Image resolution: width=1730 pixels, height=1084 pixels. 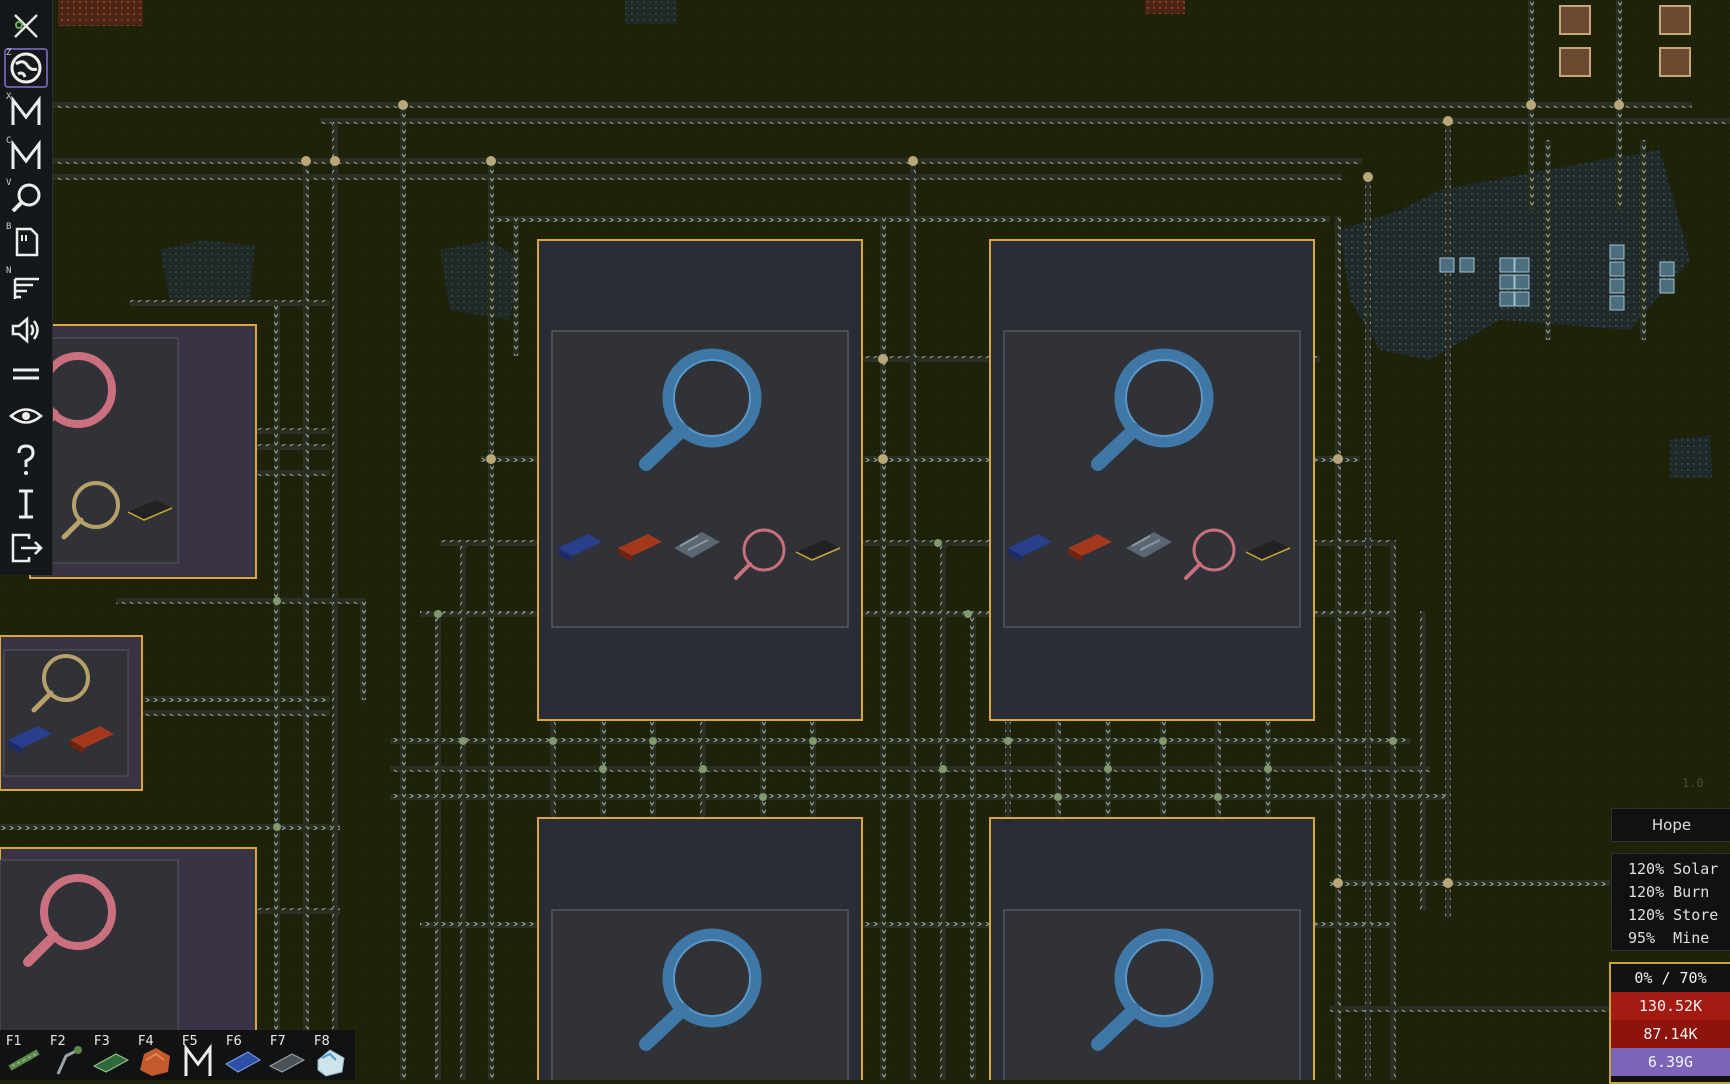 I want to click on multiplier-store: 120% Store, so click(x=1673, y=915).